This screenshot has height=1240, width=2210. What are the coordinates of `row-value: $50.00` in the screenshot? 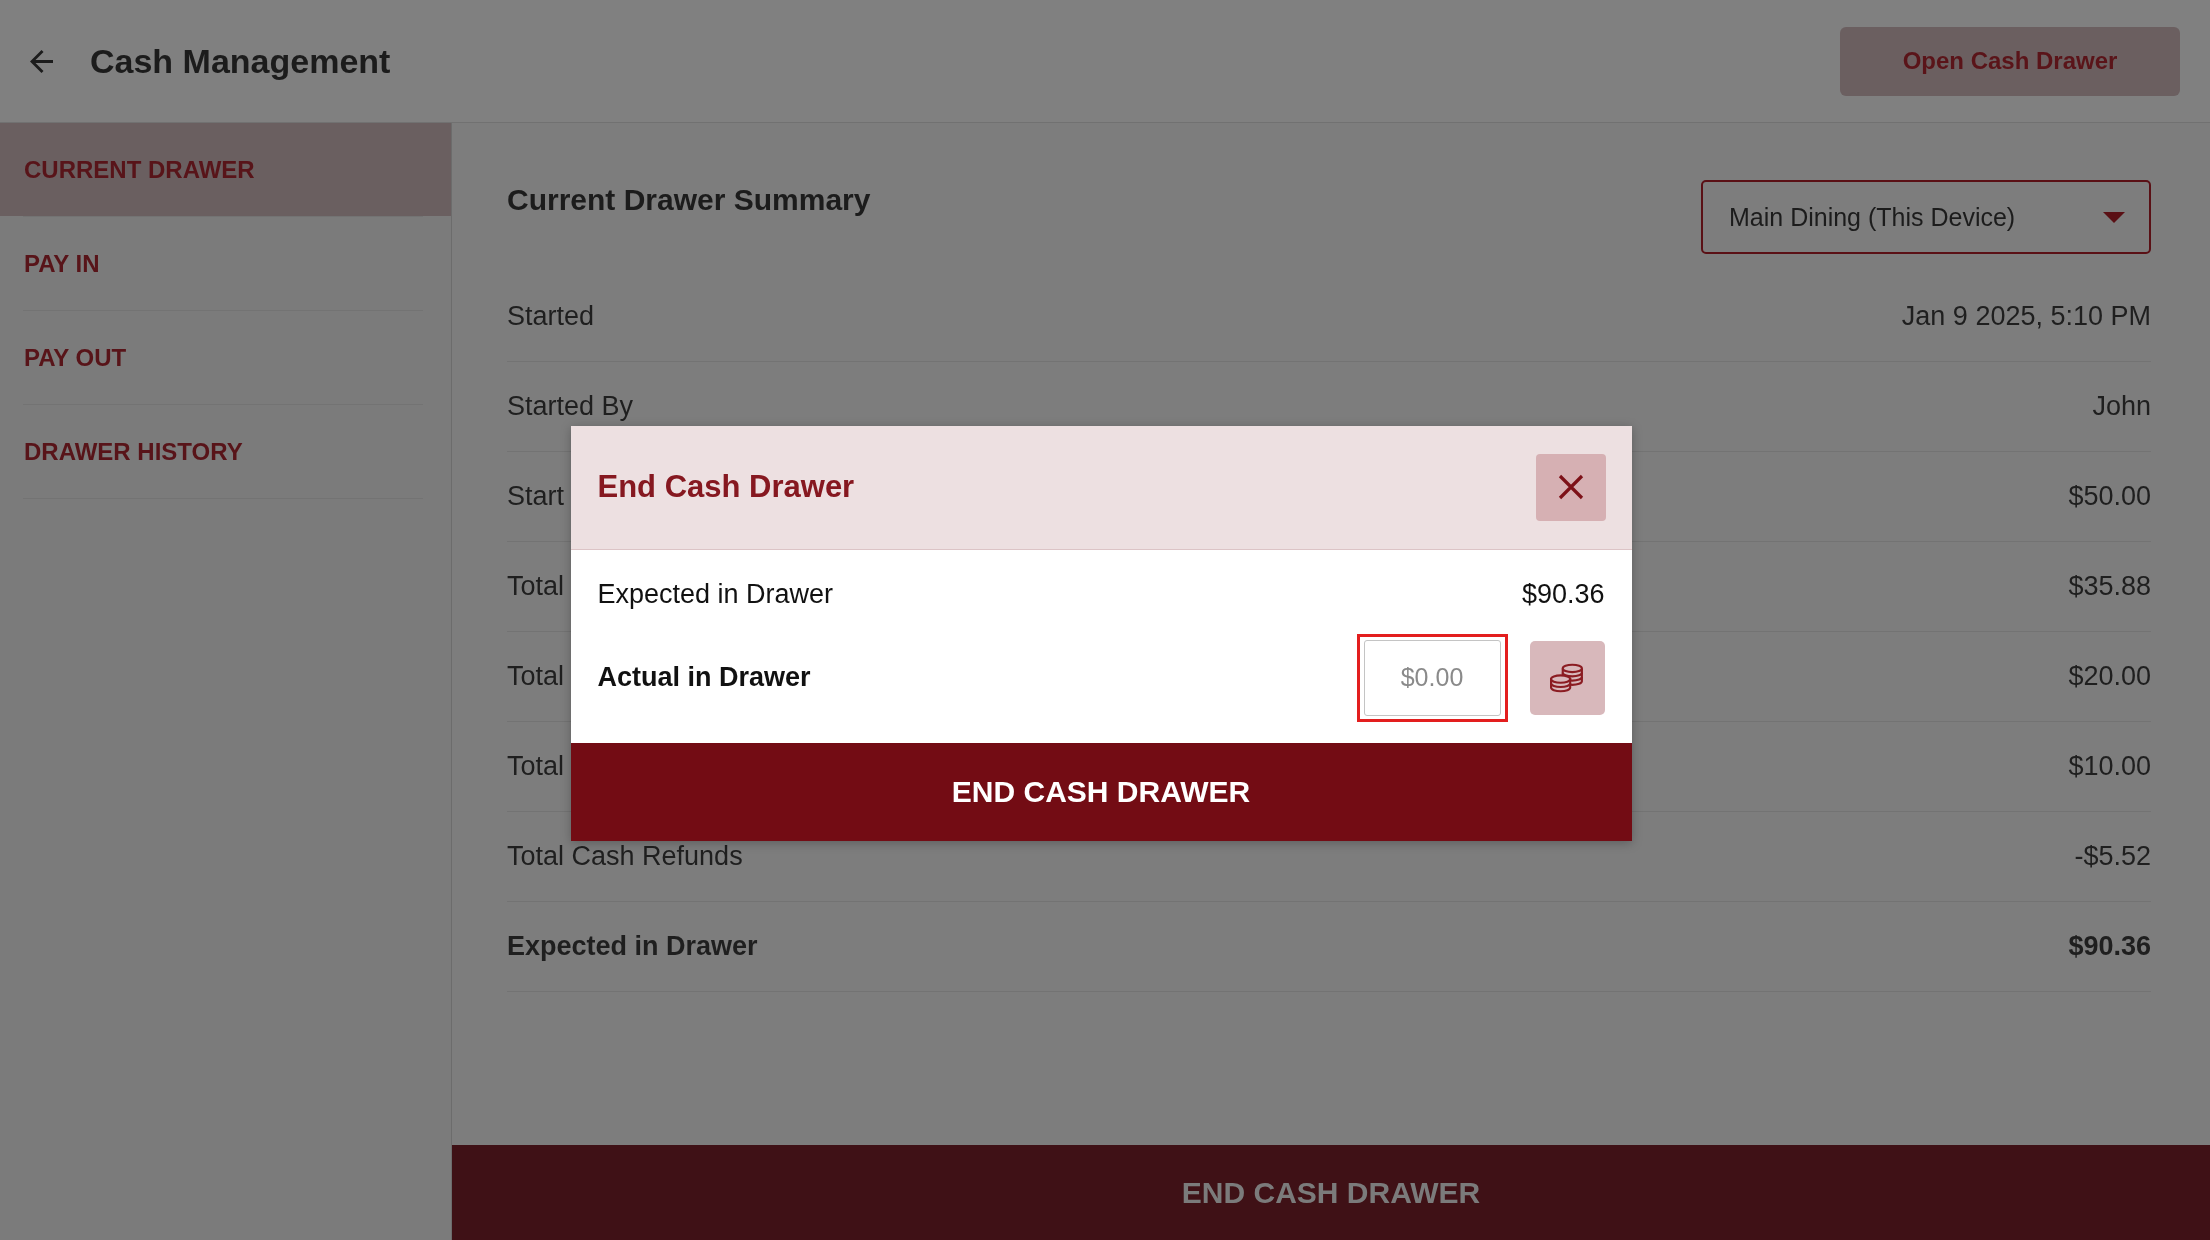 It's located at (2109, 496).